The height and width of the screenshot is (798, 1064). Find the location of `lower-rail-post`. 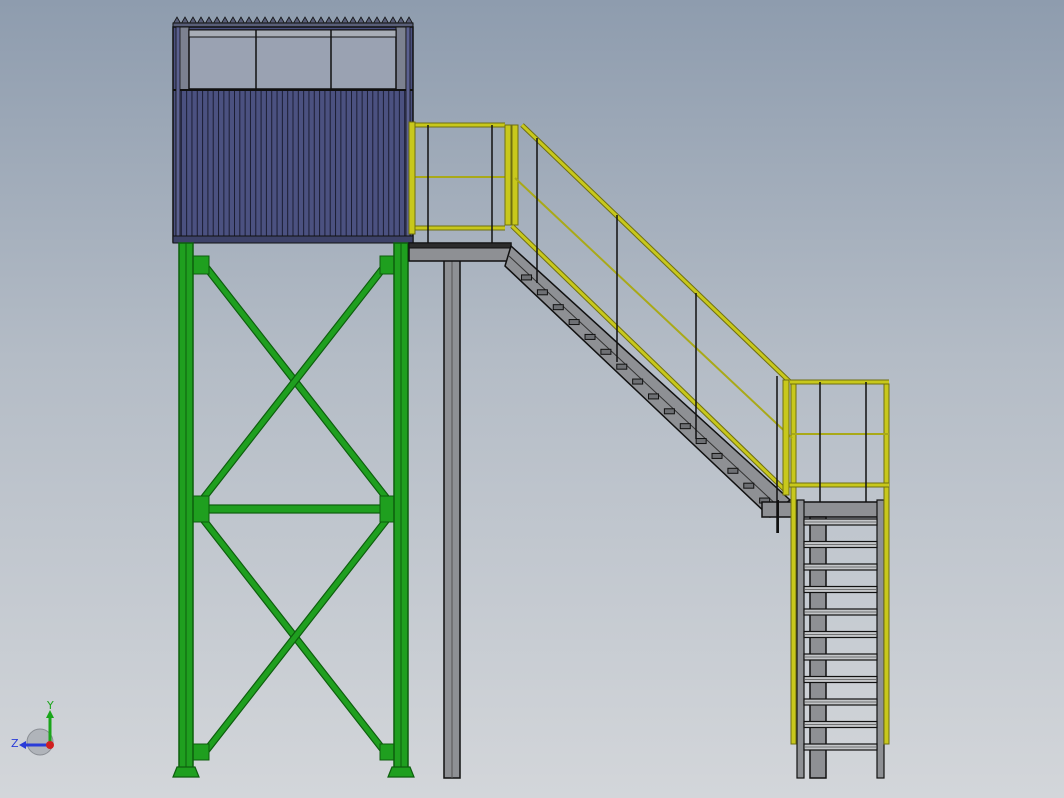

lower-rail-post is located at coordinates (786, 437).